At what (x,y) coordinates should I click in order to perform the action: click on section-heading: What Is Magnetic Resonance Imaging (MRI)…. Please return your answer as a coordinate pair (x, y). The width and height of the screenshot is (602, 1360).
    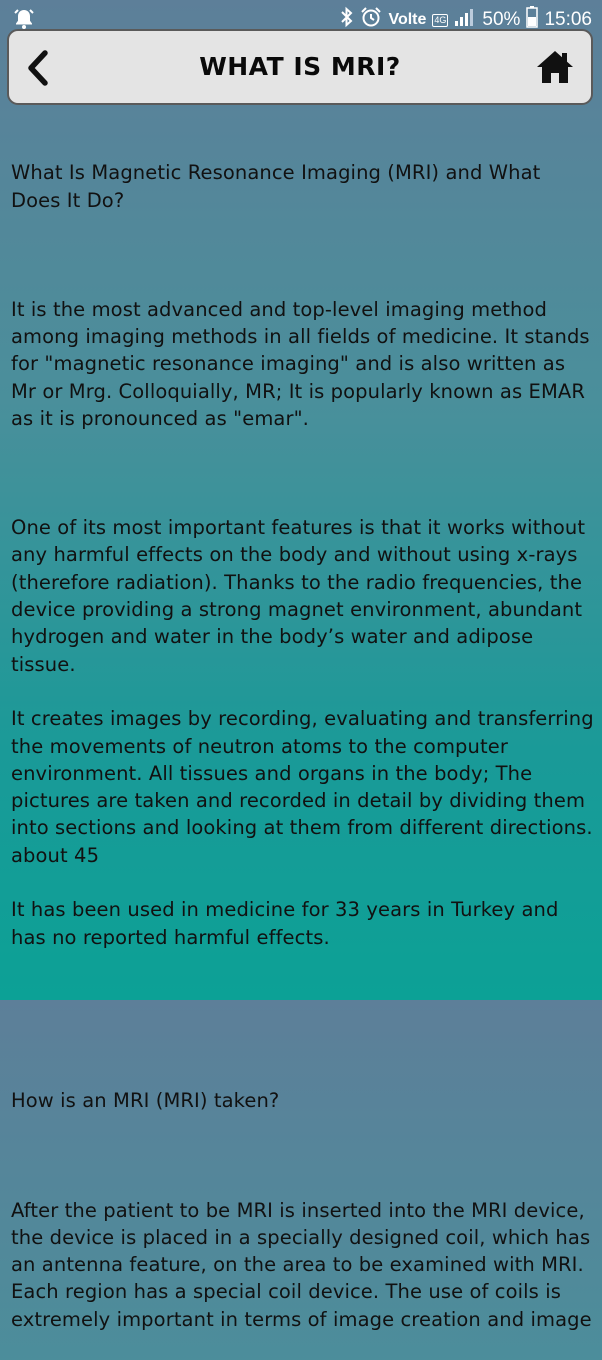
    Looking at the image, I should click on (276, 186).